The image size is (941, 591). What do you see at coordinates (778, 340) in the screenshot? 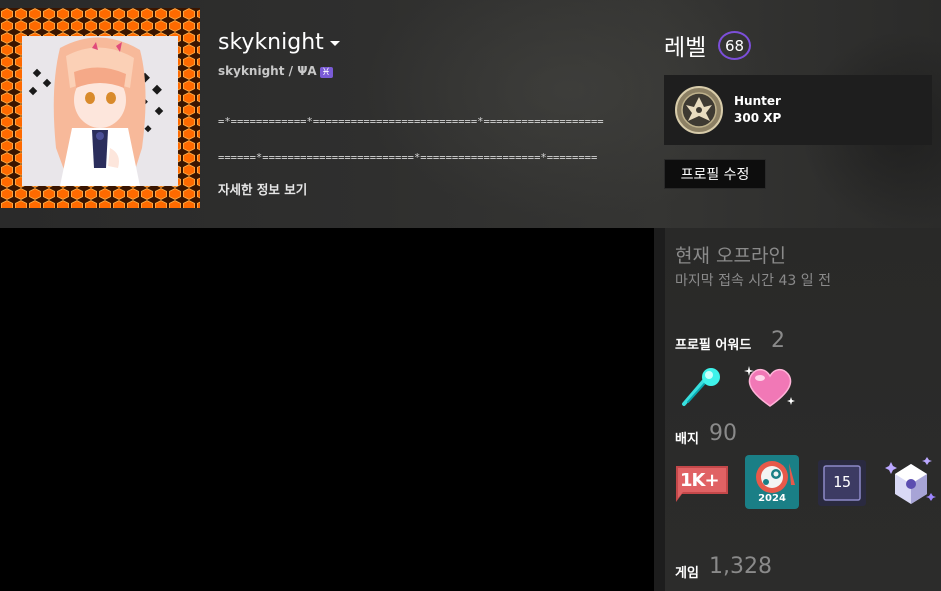
I see `awards-count: 2` at bounding box center [778, 340].